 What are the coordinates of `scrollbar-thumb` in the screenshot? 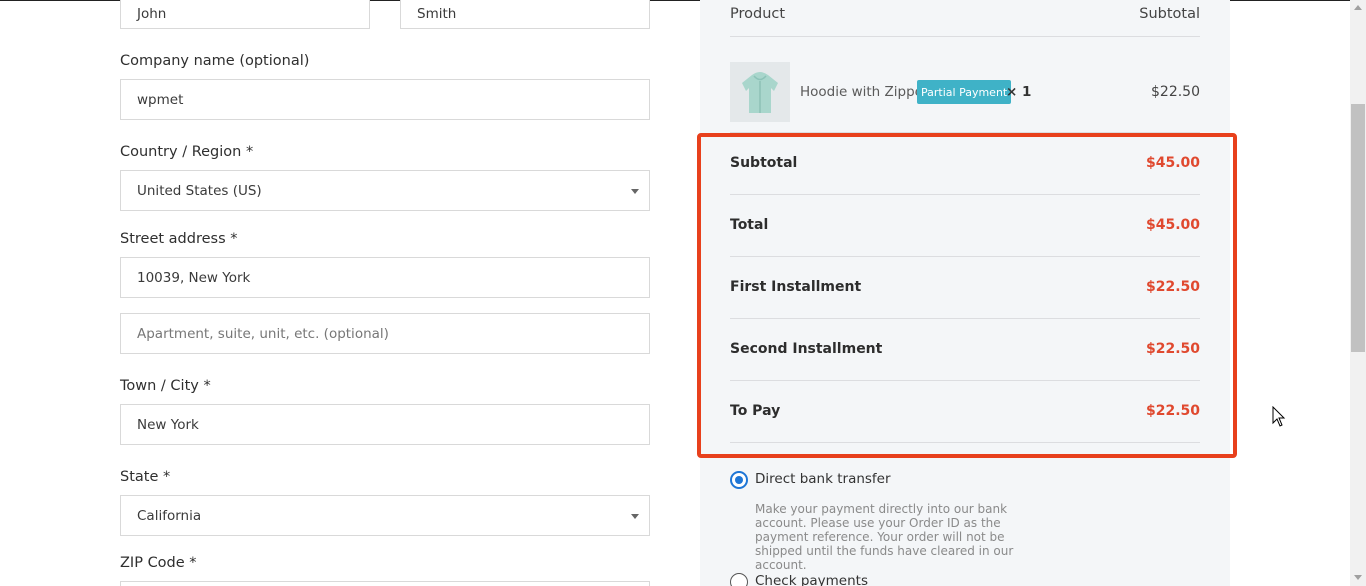 It's located at (1358, 228).